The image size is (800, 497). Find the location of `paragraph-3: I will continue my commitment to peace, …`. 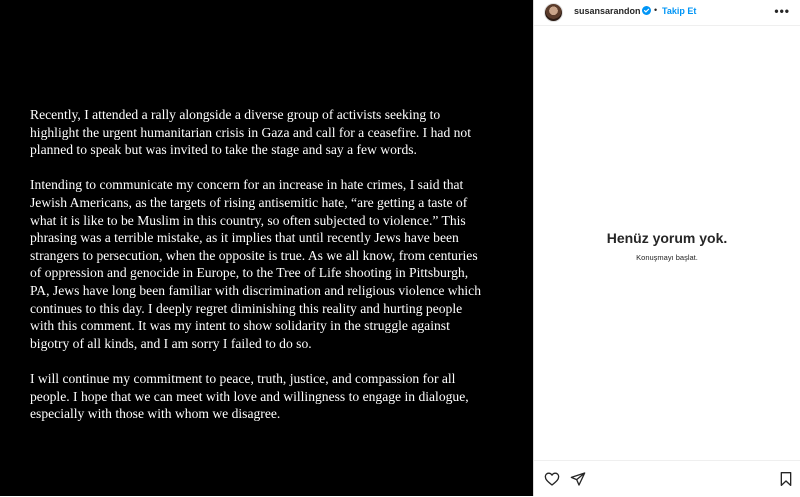

paragraph-3: I will continue my commitment to peace, … is located at coordinates (277, 396).